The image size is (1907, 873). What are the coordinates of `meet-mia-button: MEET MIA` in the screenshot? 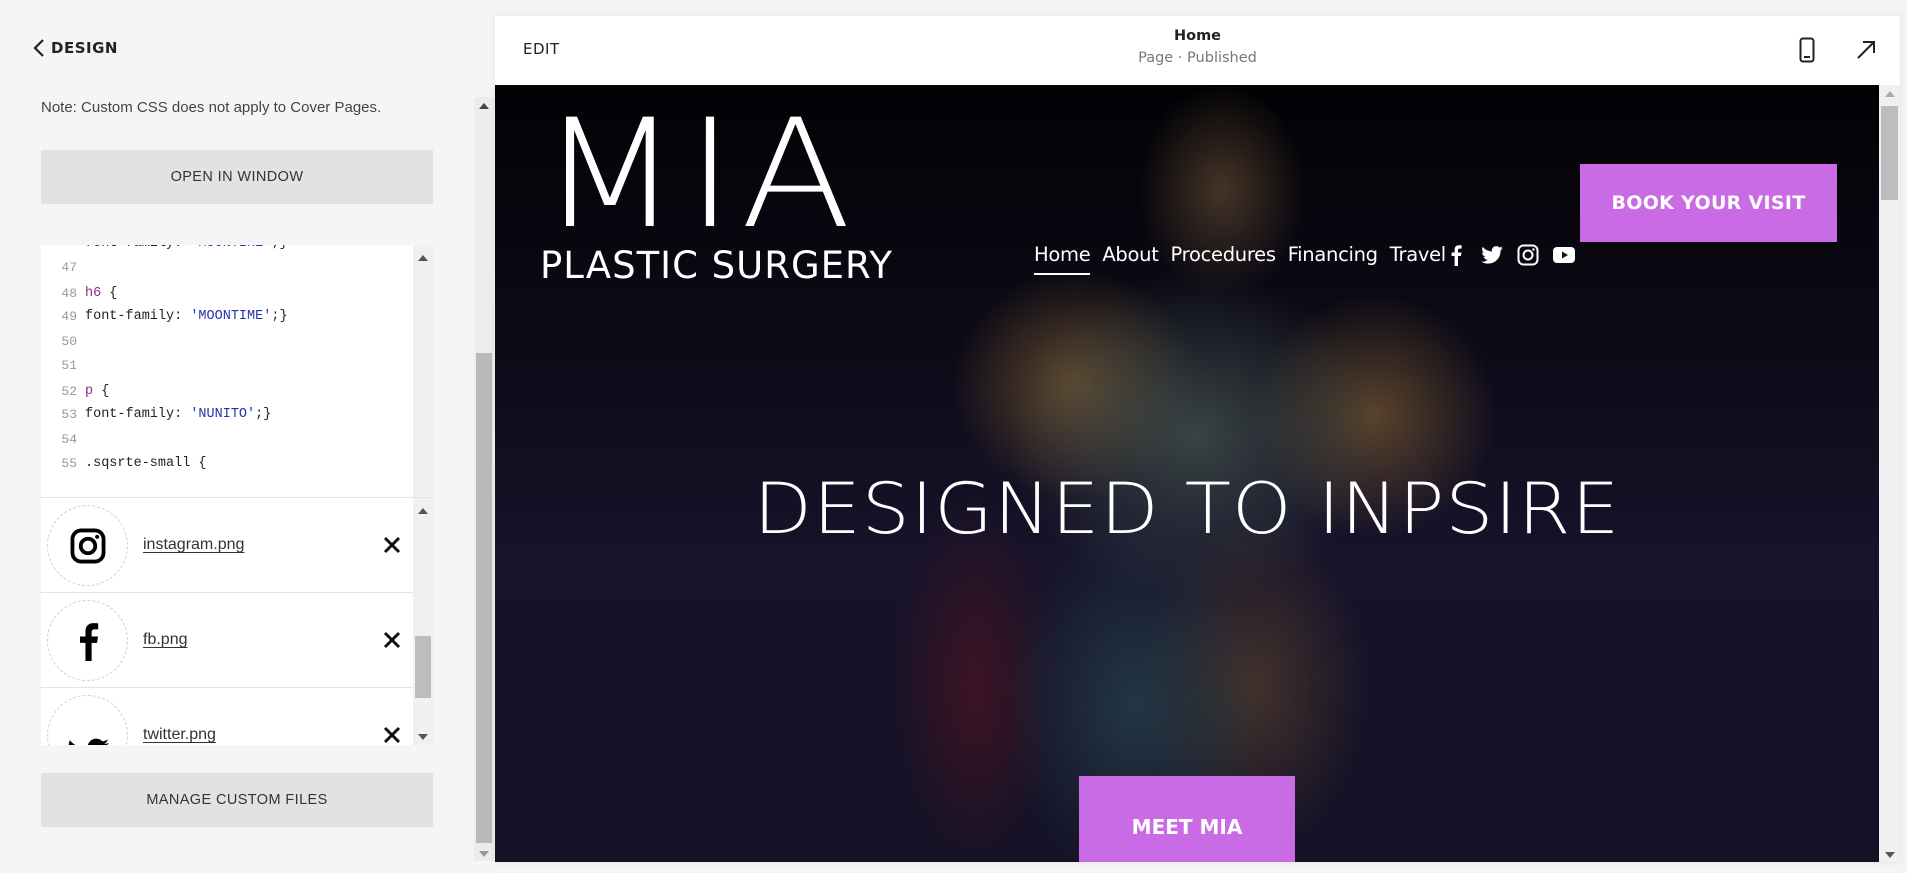 It's located at (1187, 819).